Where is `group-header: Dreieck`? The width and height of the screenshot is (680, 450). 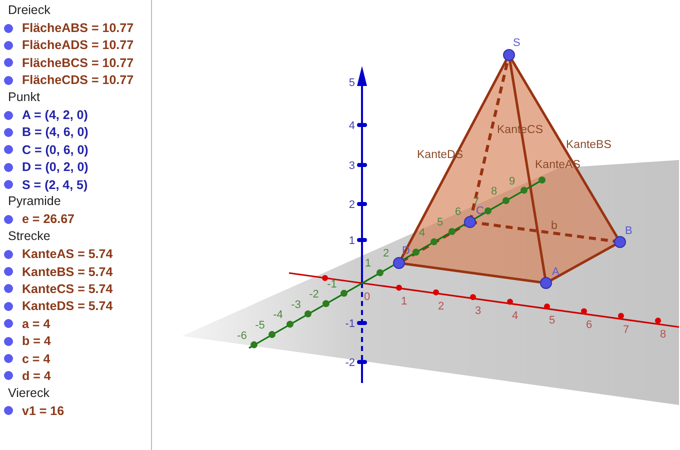 group-header: Dreieck is located at coordinates (25, 11).